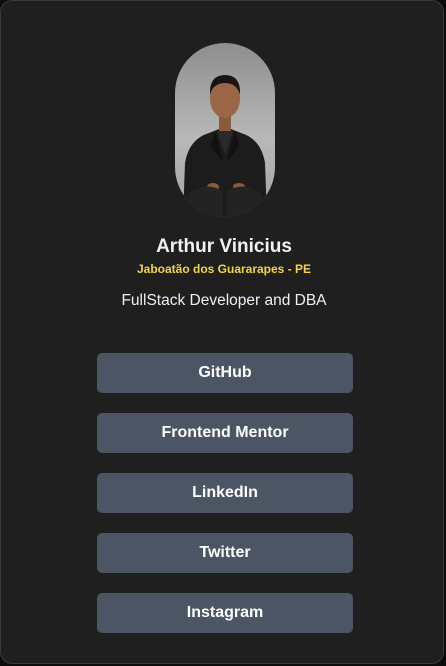  I want to click on github-link-button: GitHub, so click(225, 373).